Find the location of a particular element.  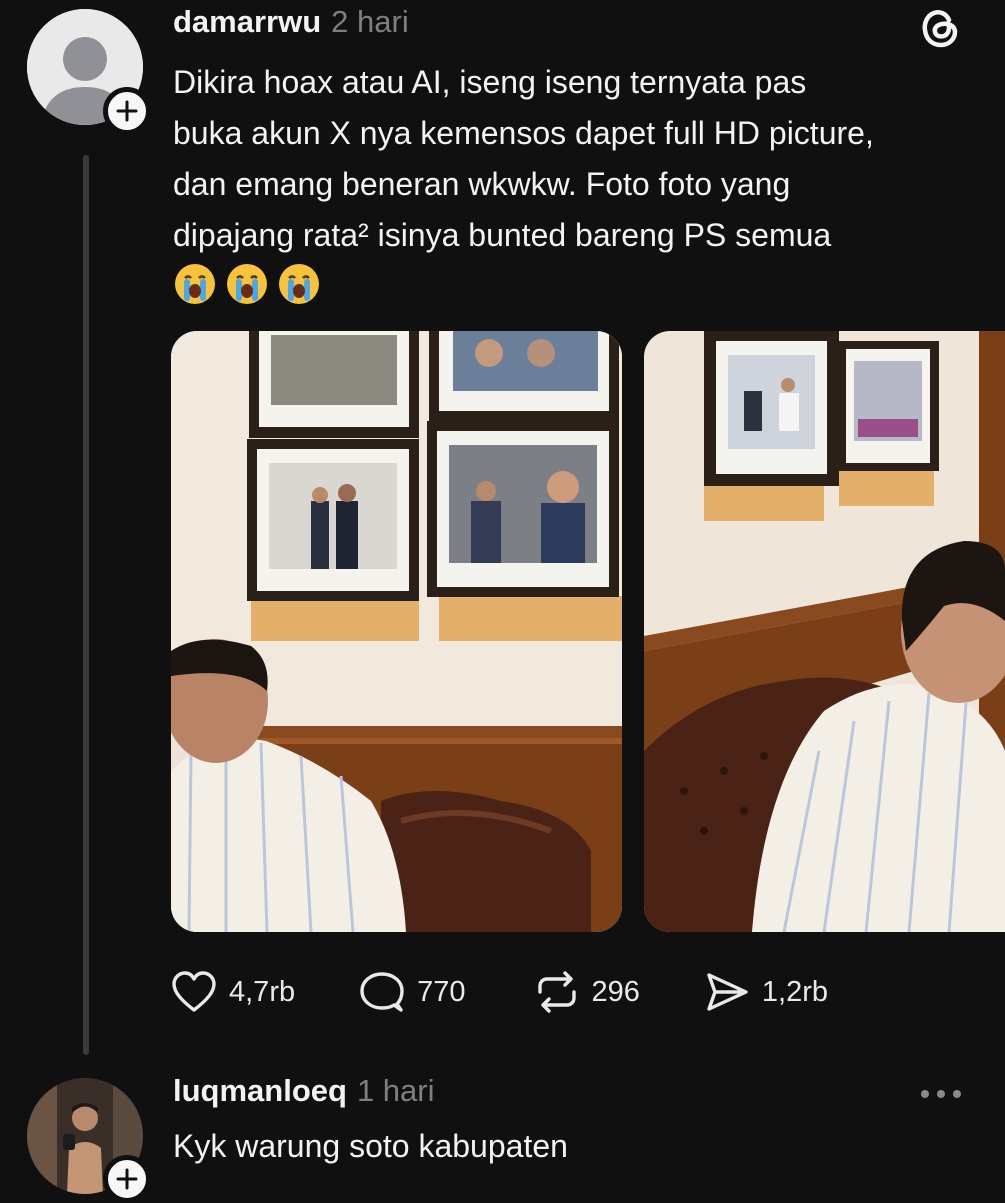

share-button: 1,2rb is located at coordinates (766, 992).